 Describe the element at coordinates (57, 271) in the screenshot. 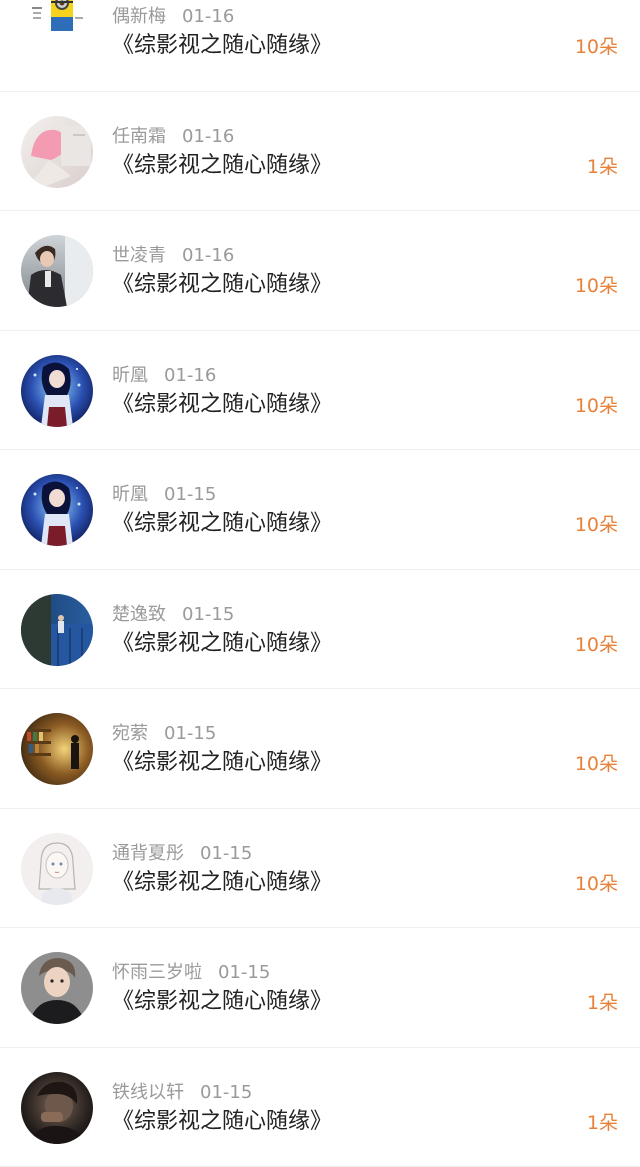

I see `man-suit-avatar` at that location.